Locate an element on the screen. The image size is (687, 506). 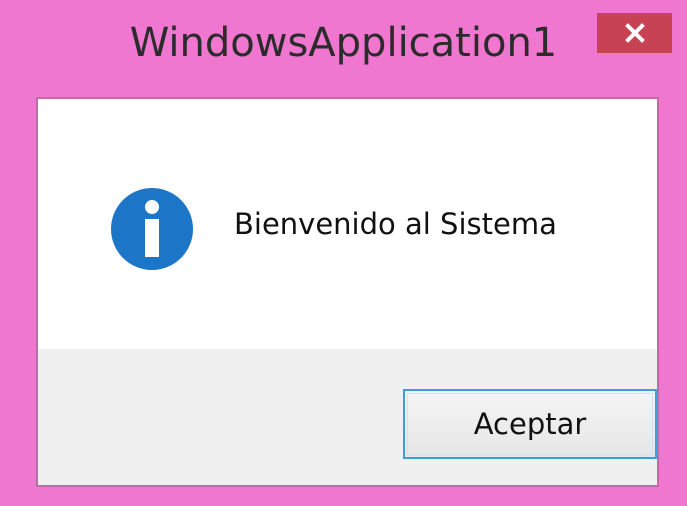
window-title: WindowsApplication1 is located at coordinates (343, 43).